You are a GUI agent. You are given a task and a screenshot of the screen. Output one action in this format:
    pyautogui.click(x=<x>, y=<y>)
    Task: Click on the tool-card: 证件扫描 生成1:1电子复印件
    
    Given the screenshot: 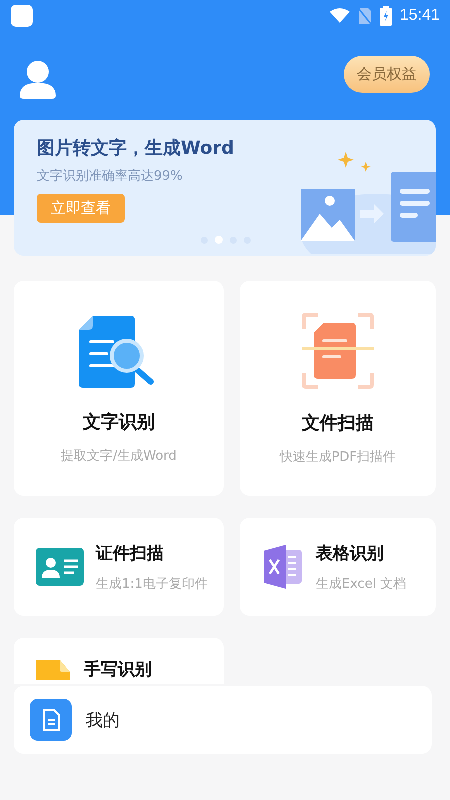 What is the action you would take?
    pyautogui.click(x=119, y=567)
    